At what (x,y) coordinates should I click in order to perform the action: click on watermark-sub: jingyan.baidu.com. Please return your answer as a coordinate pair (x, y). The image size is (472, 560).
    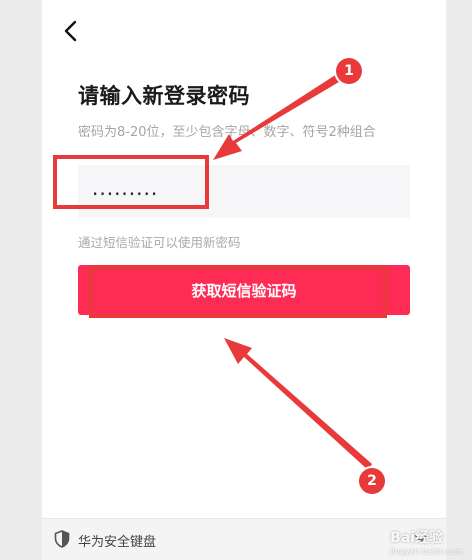
    Looking at the image, I should click on (427, 551).